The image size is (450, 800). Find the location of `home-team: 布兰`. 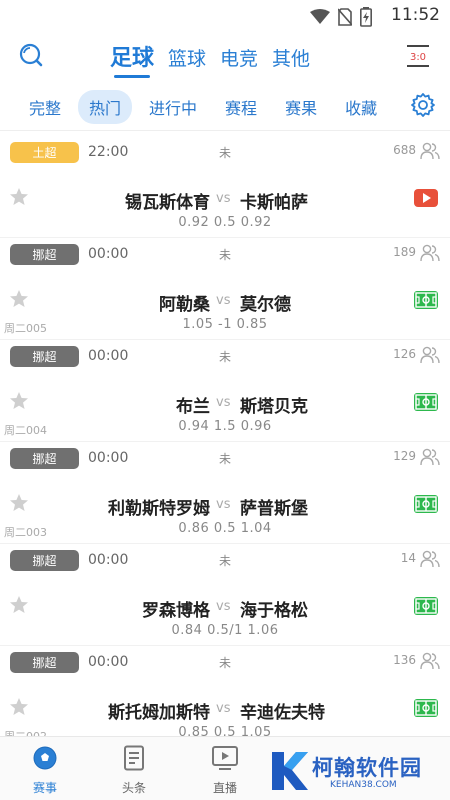

home-team: 布兰 is located at coordinates (193, 407).